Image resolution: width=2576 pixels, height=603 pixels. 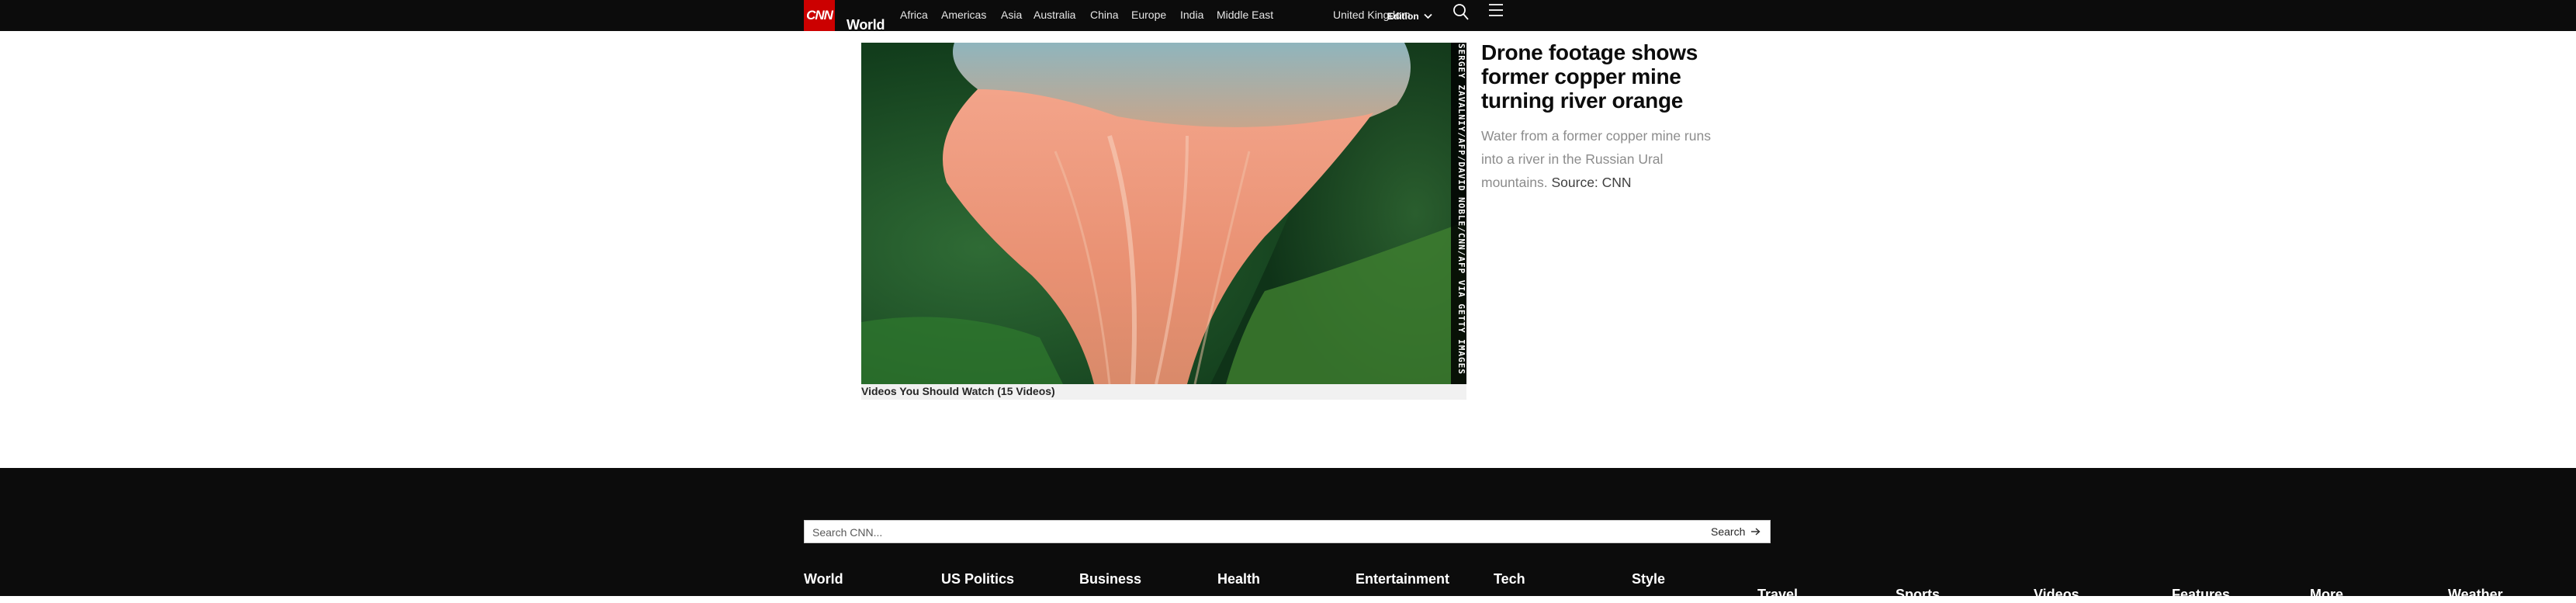 I want to click on footer-link-entertainment: Entertainment, so click(x=1402, y=579).